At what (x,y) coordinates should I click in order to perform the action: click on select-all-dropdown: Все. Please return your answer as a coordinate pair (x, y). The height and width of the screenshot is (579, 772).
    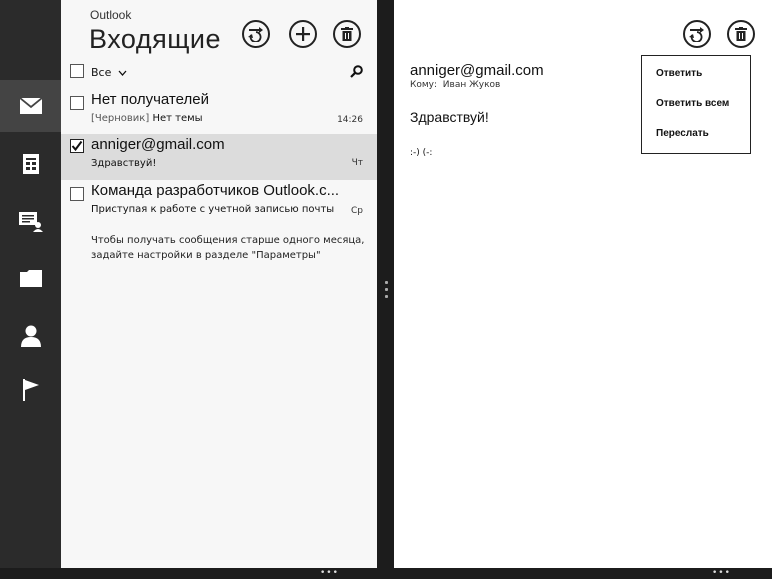
    Looking at the image, I should click on (109, 72).